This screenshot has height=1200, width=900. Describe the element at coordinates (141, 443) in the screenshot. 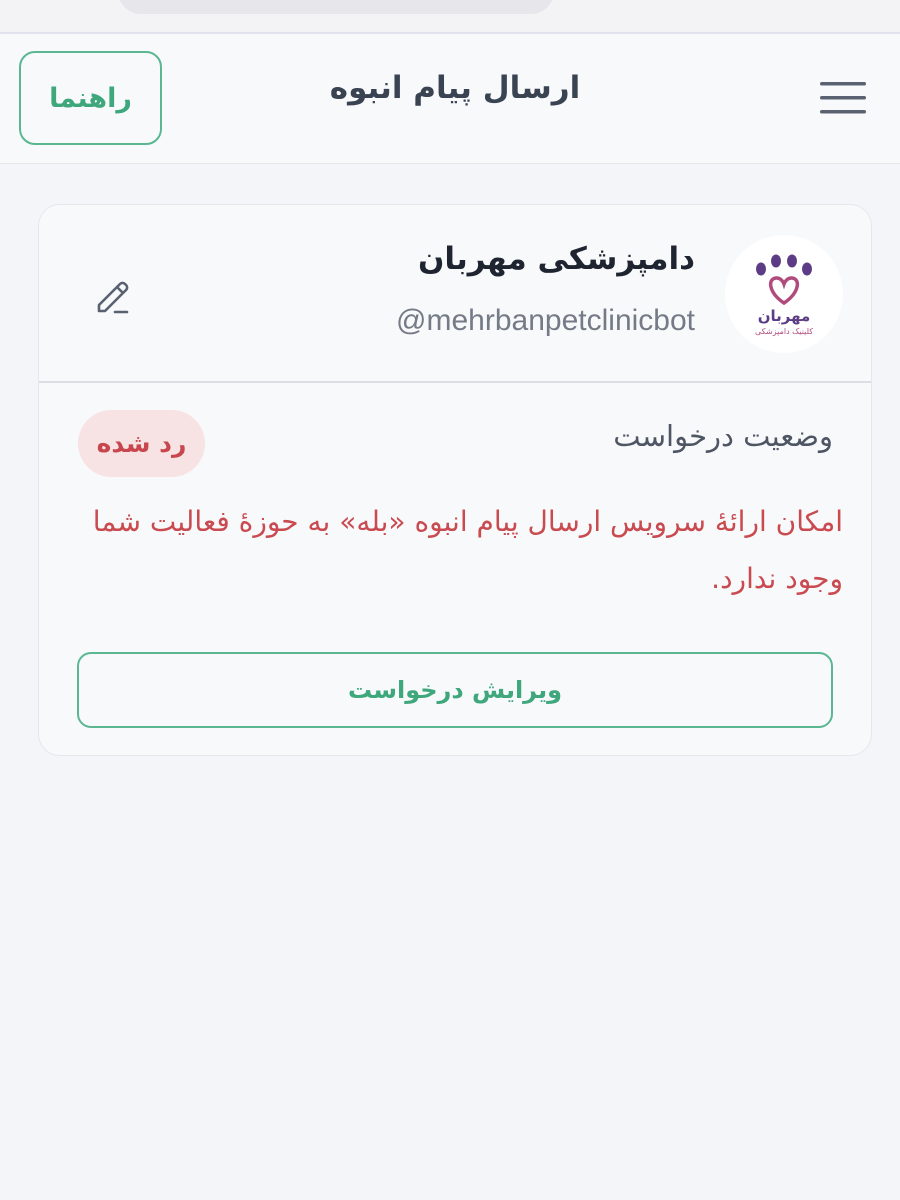

I see `status-badge: رد شده` at that location.